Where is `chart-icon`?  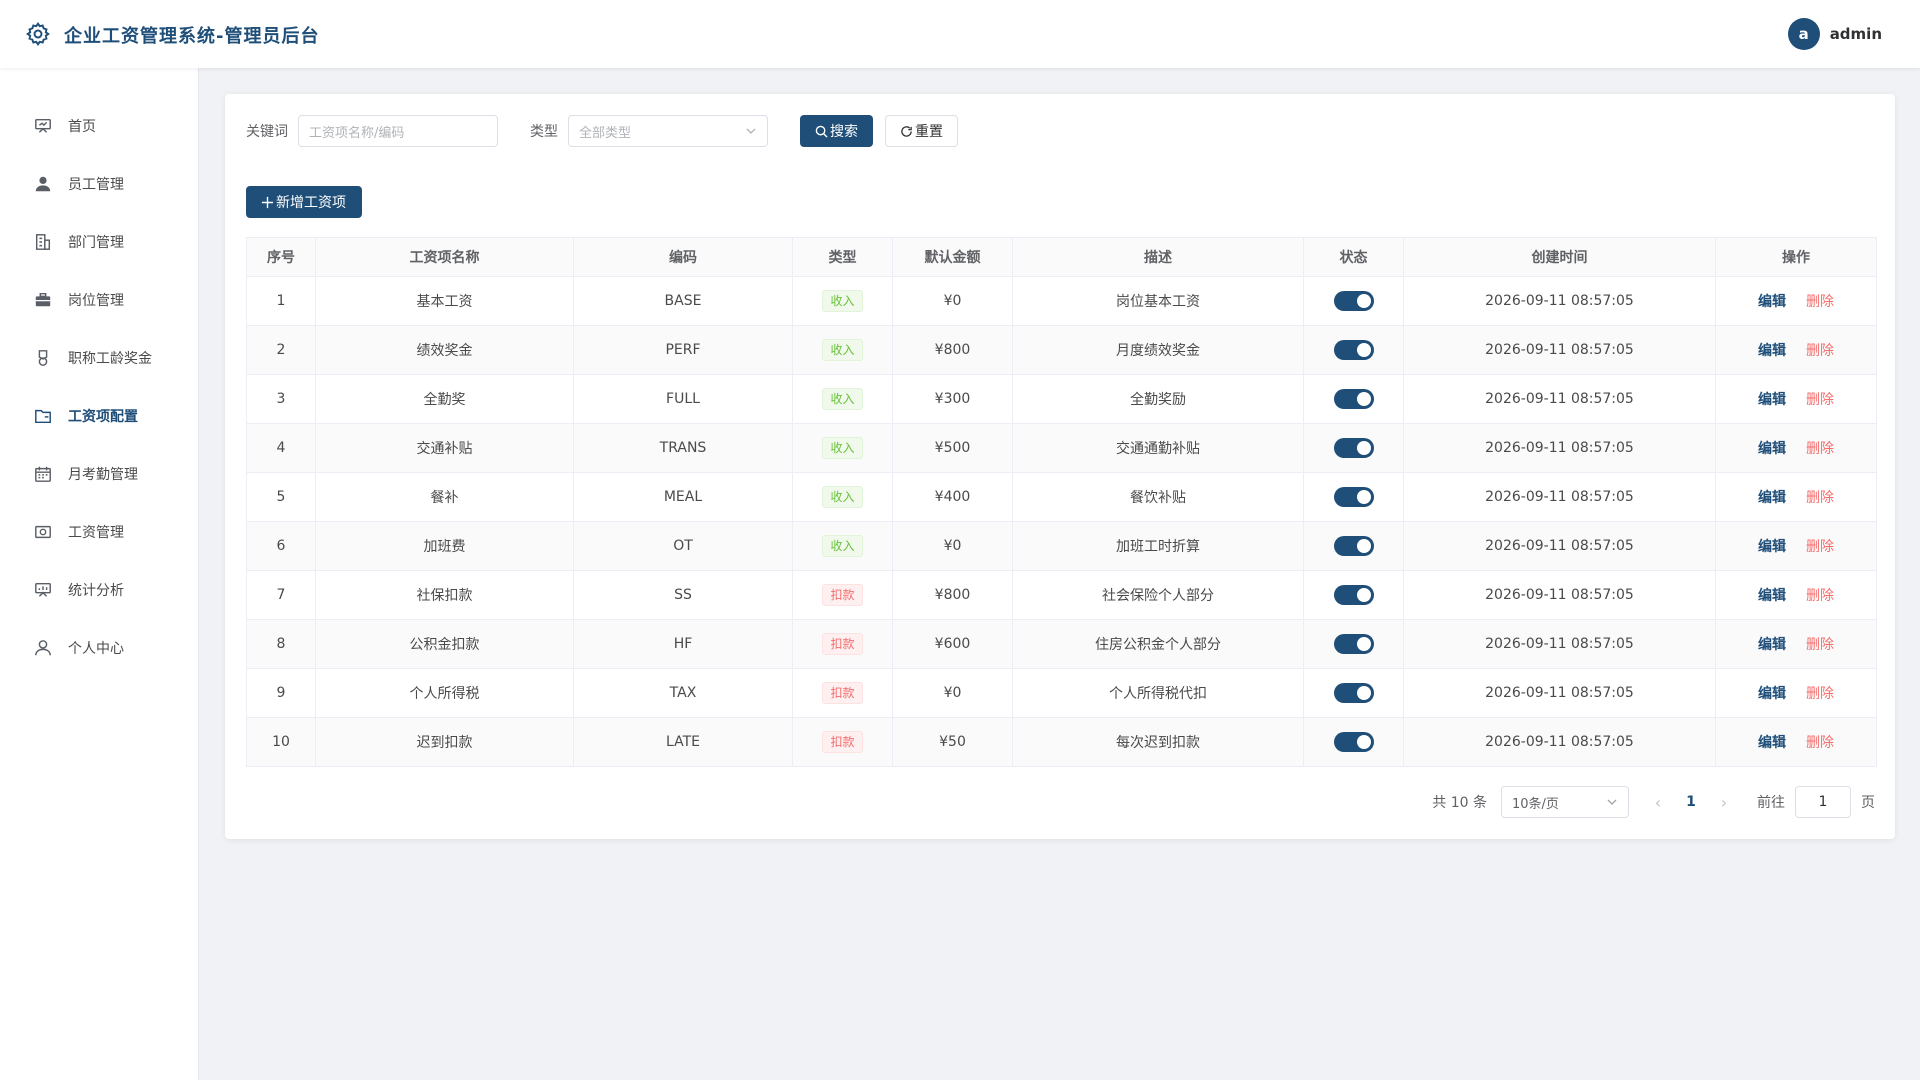 chart-icon is located at coordinates (43, 589).